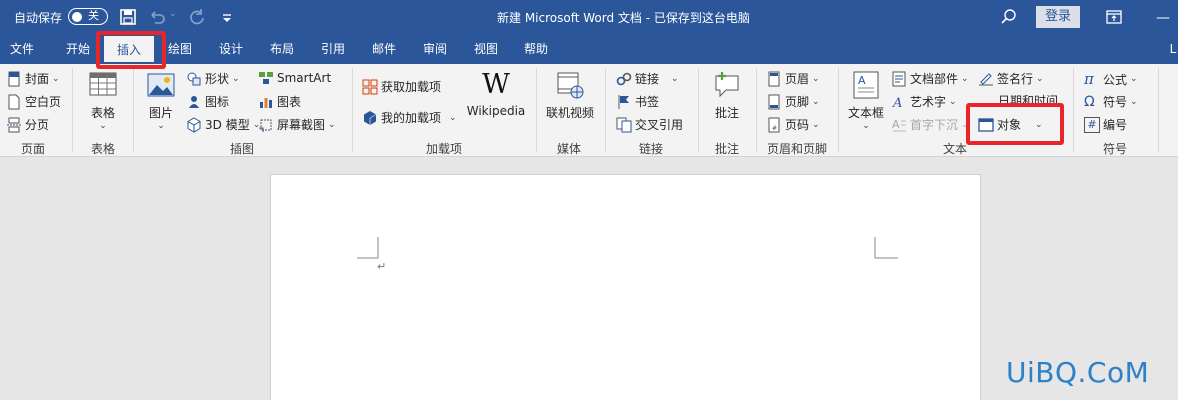 Image resolution: width=1178 pixels, height=400 pixels. What do you see at coordinates (1111, 79) in the screenshot?
I see `equation-button: π 公式 ⌄` at bounding box center [1111, 79].